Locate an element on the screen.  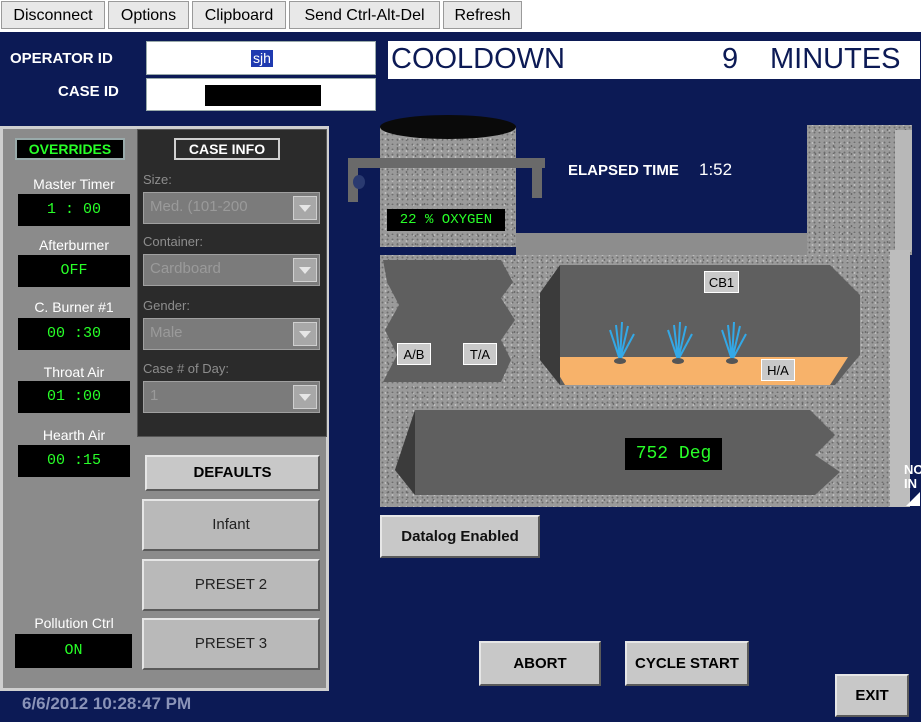
afterburner-label: Afterburner is located at coordinates (74, 245).